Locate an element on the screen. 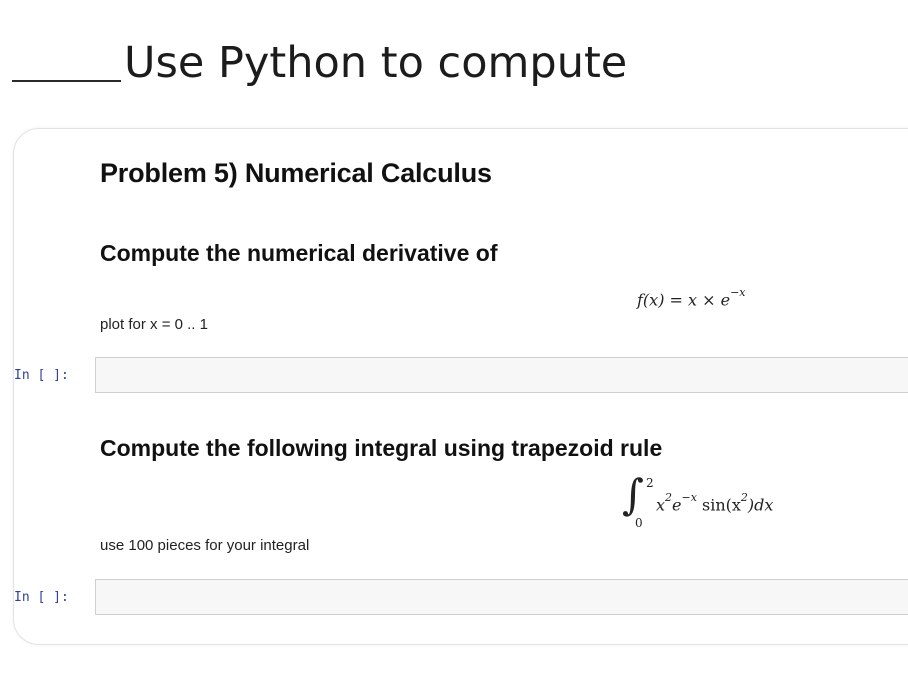  integrand-x-exp: 2 is located at coordinates (669, 497).